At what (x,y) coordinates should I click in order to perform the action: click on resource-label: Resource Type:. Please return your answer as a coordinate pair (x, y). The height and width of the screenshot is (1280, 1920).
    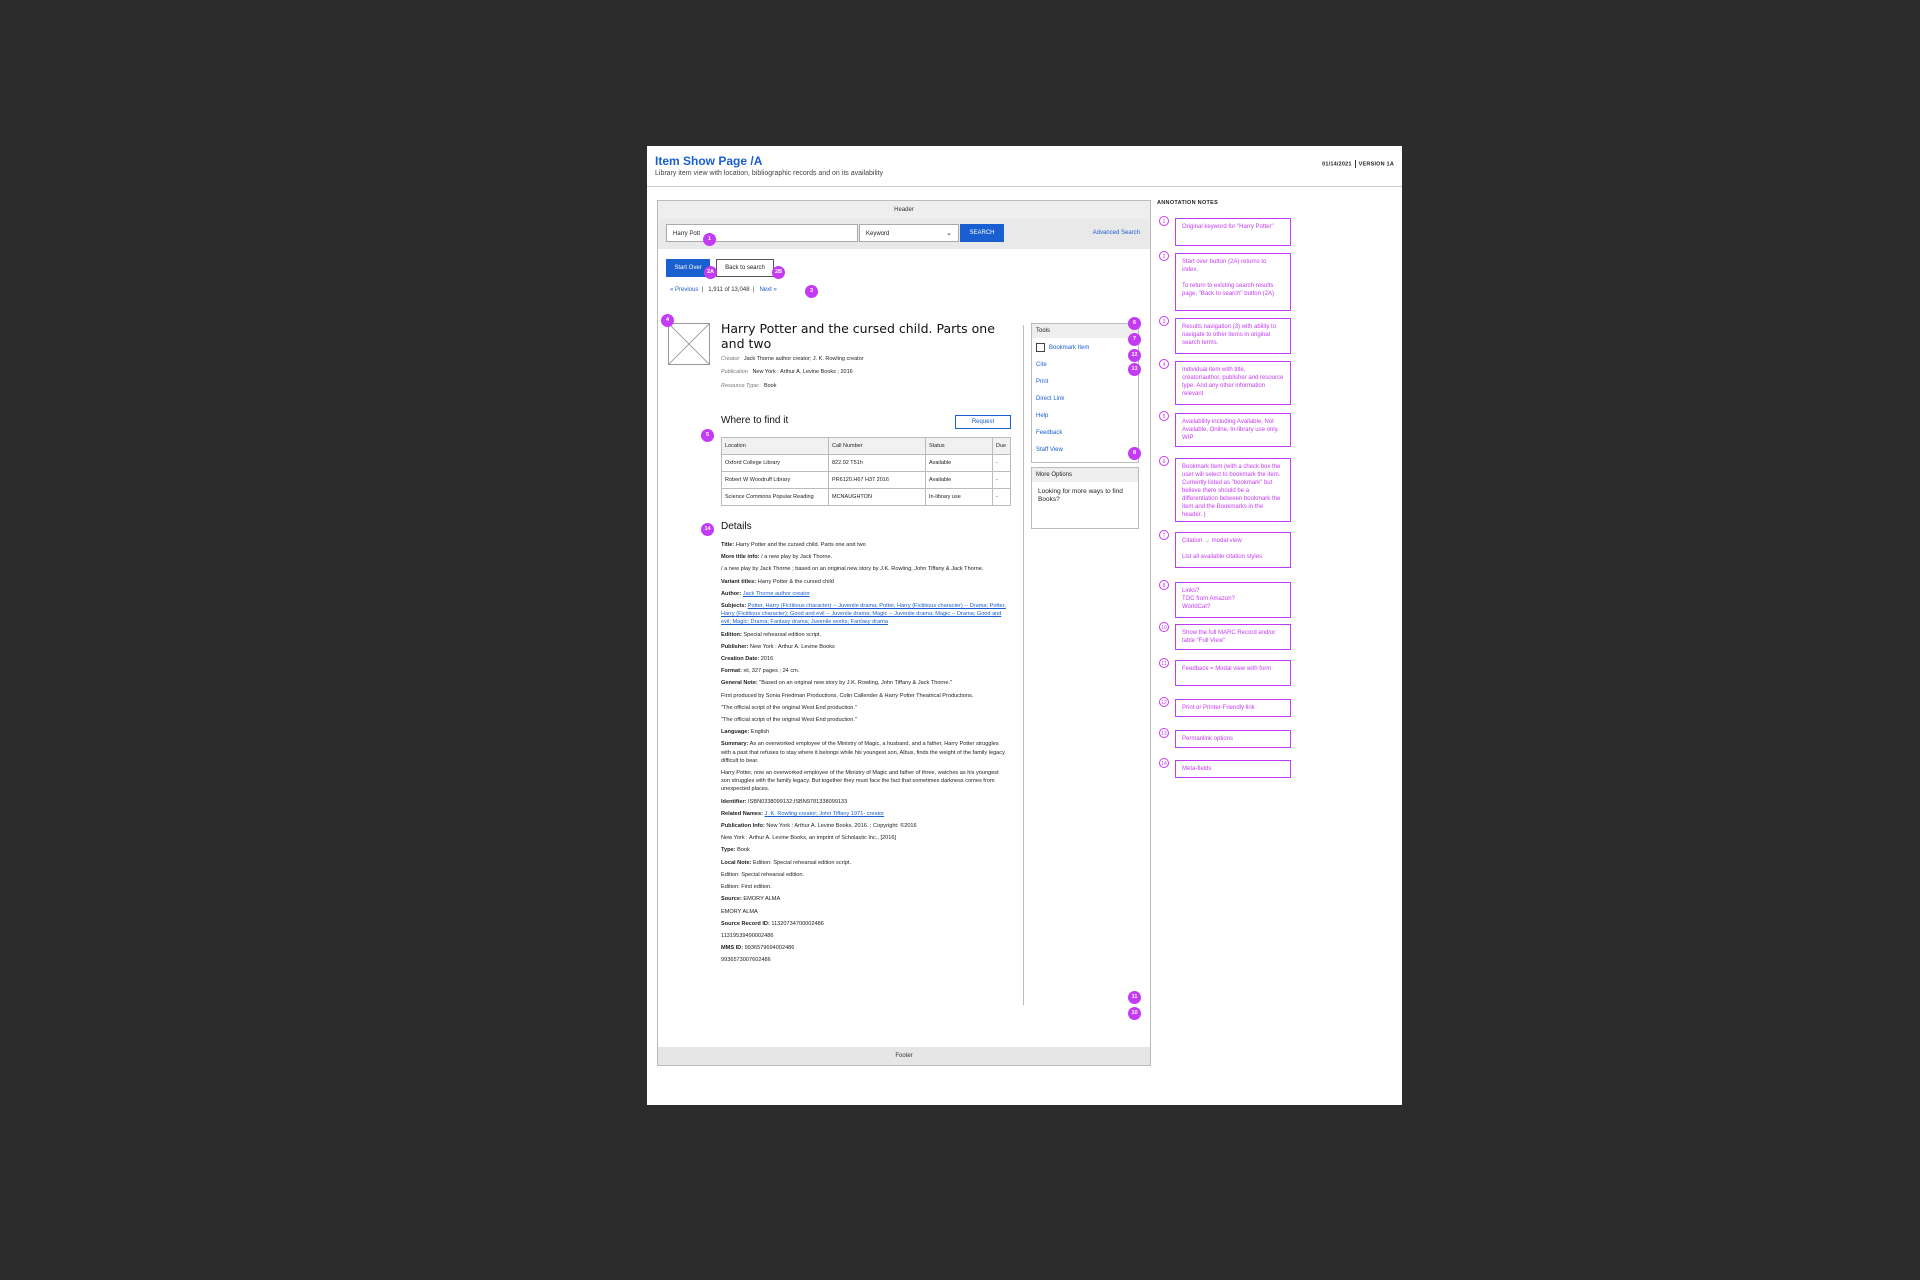
    Looking at the image, I should click on (740, 386).